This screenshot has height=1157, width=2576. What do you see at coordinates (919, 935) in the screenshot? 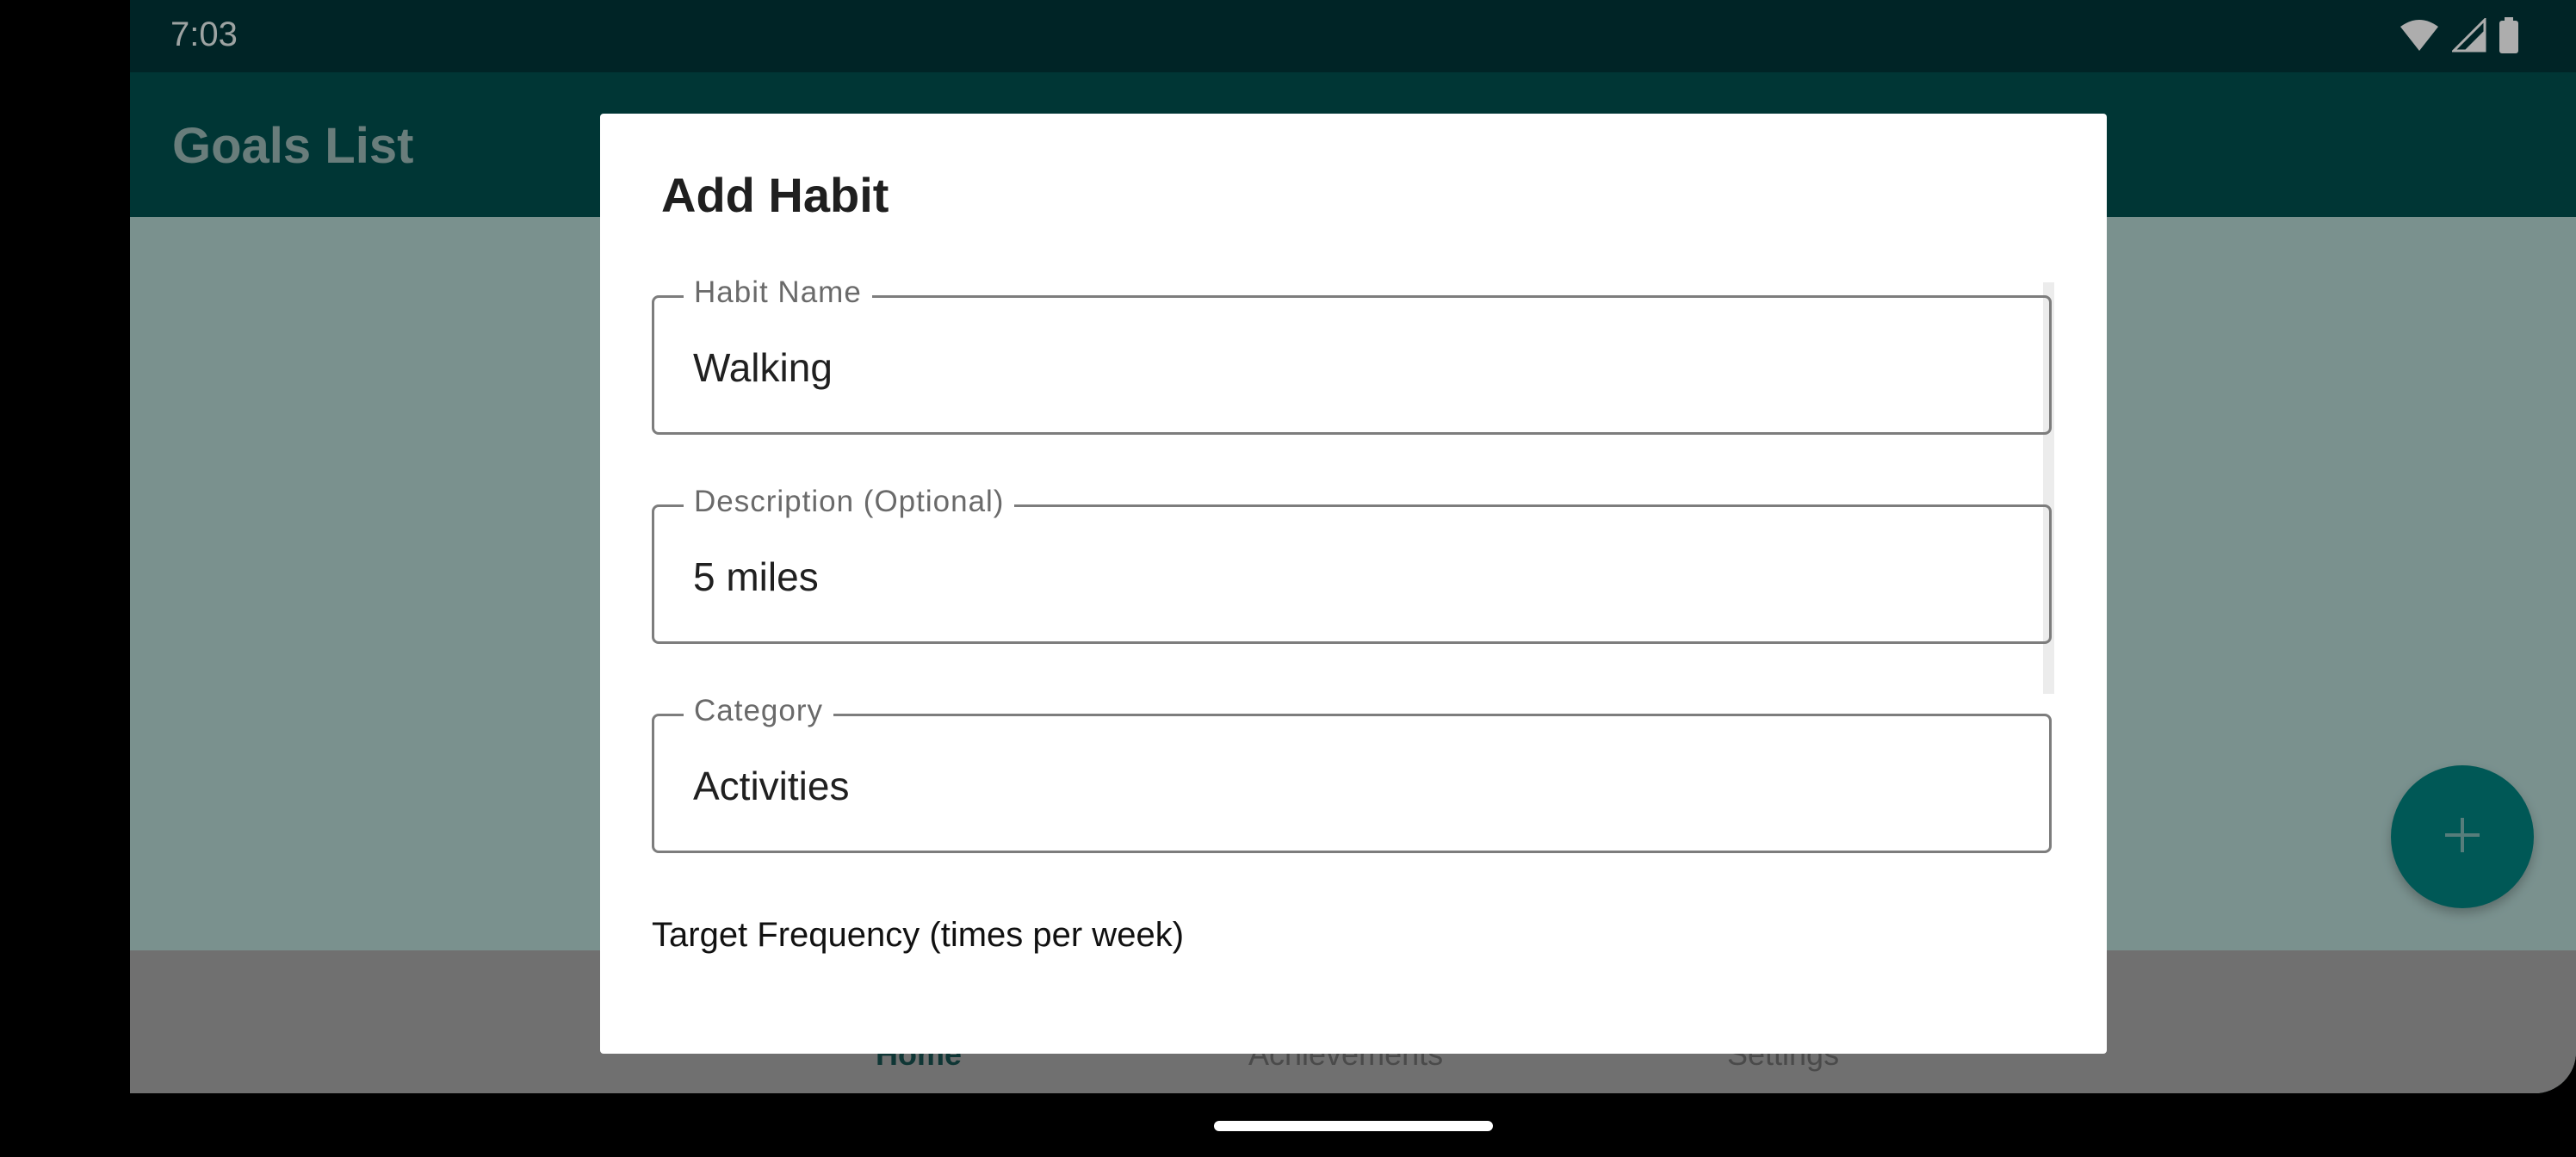
I see `target-frequency-label: Target Frequency (times per week)` at bounding box center [919, 935].